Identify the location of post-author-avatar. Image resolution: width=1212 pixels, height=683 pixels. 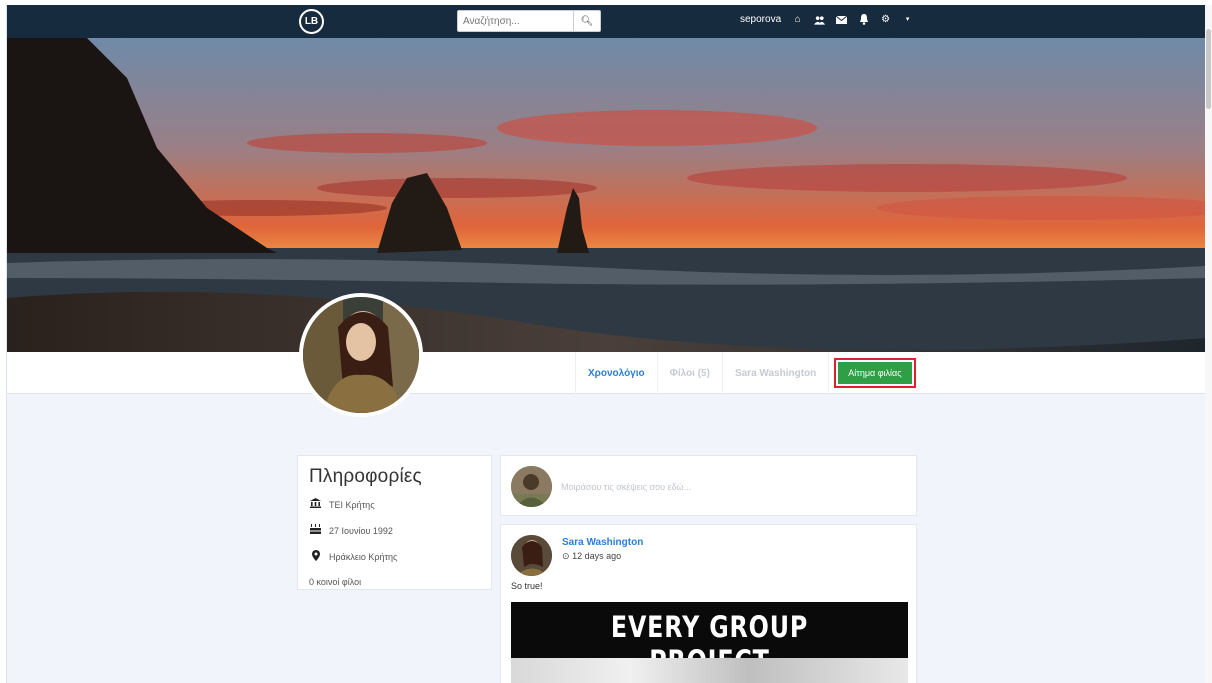
(531, 555).